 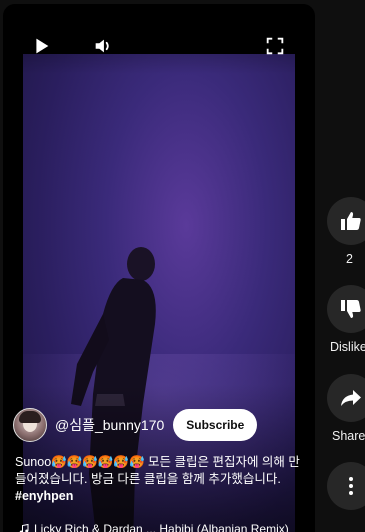 I want to click on play-icon, so click(x=42, y=46).